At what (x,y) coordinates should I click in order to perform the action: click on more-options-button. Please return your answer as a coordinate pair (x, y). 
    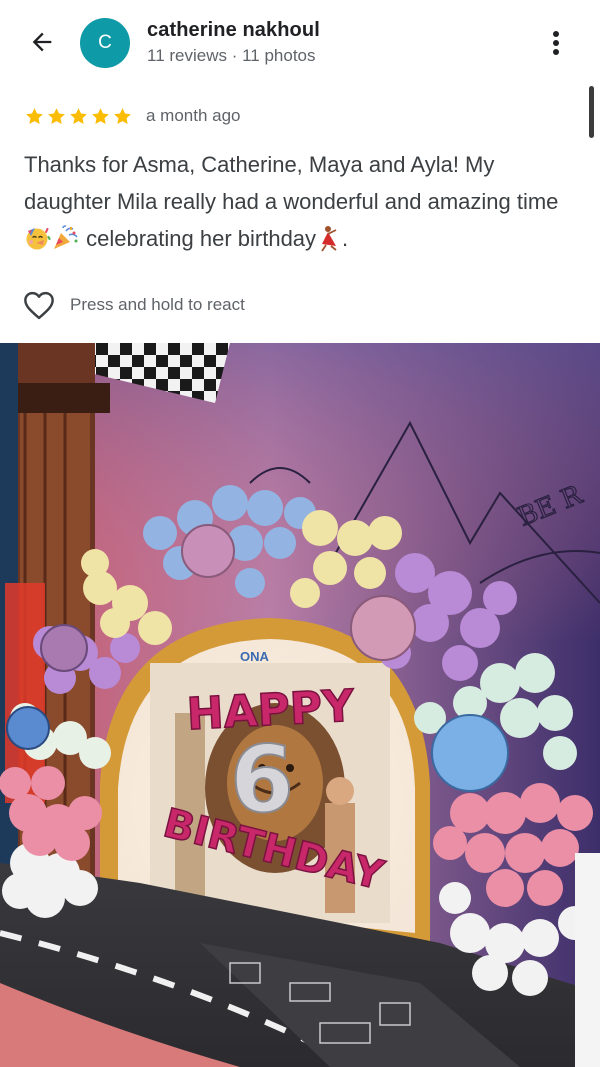
    Looking at the image, I should click on (556, 43).